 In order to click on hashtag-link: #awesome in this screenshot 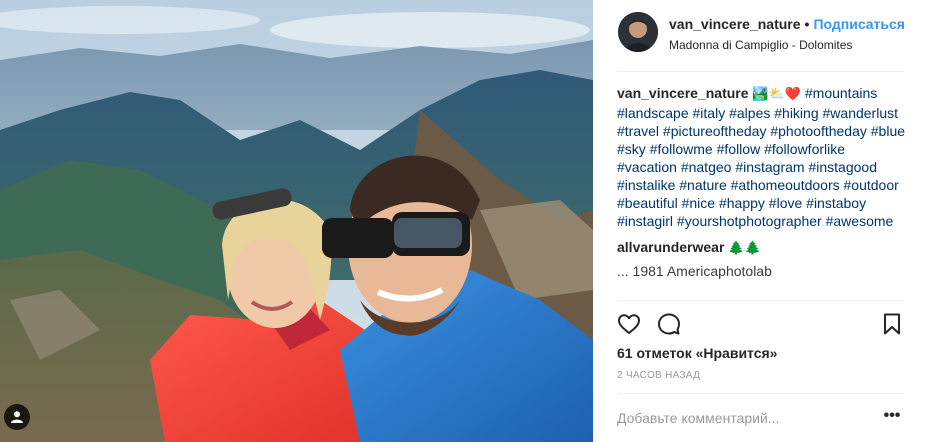, I will do `click(860, 221)`.